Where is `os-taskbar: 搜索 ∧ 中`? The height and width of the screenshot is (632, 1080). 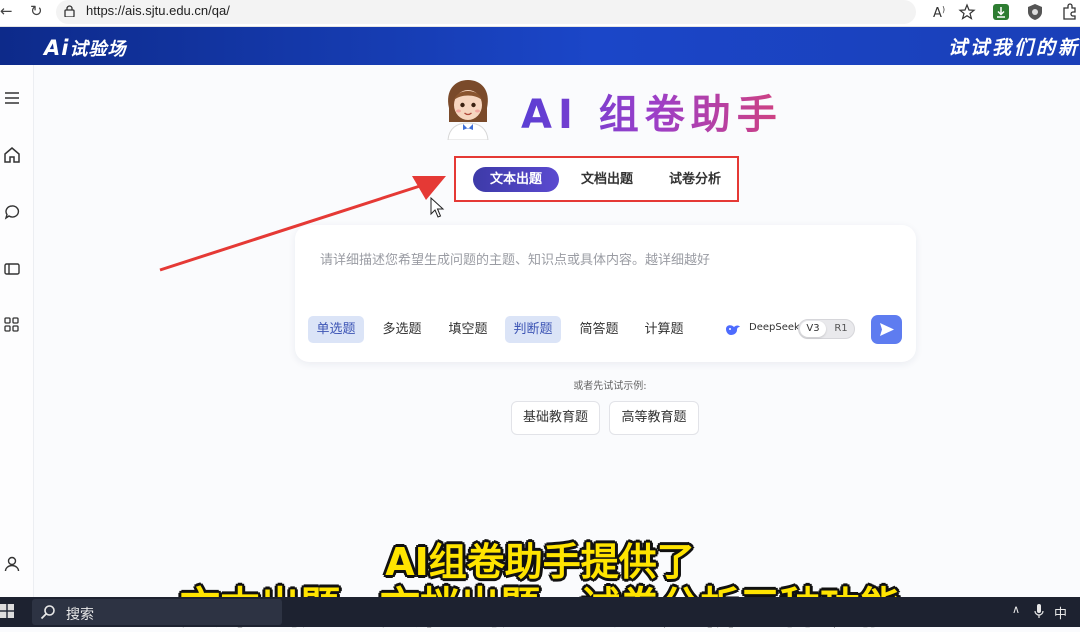
os-taskbar: 搜索 ∧ 中 is located at coordinates (540, 612).